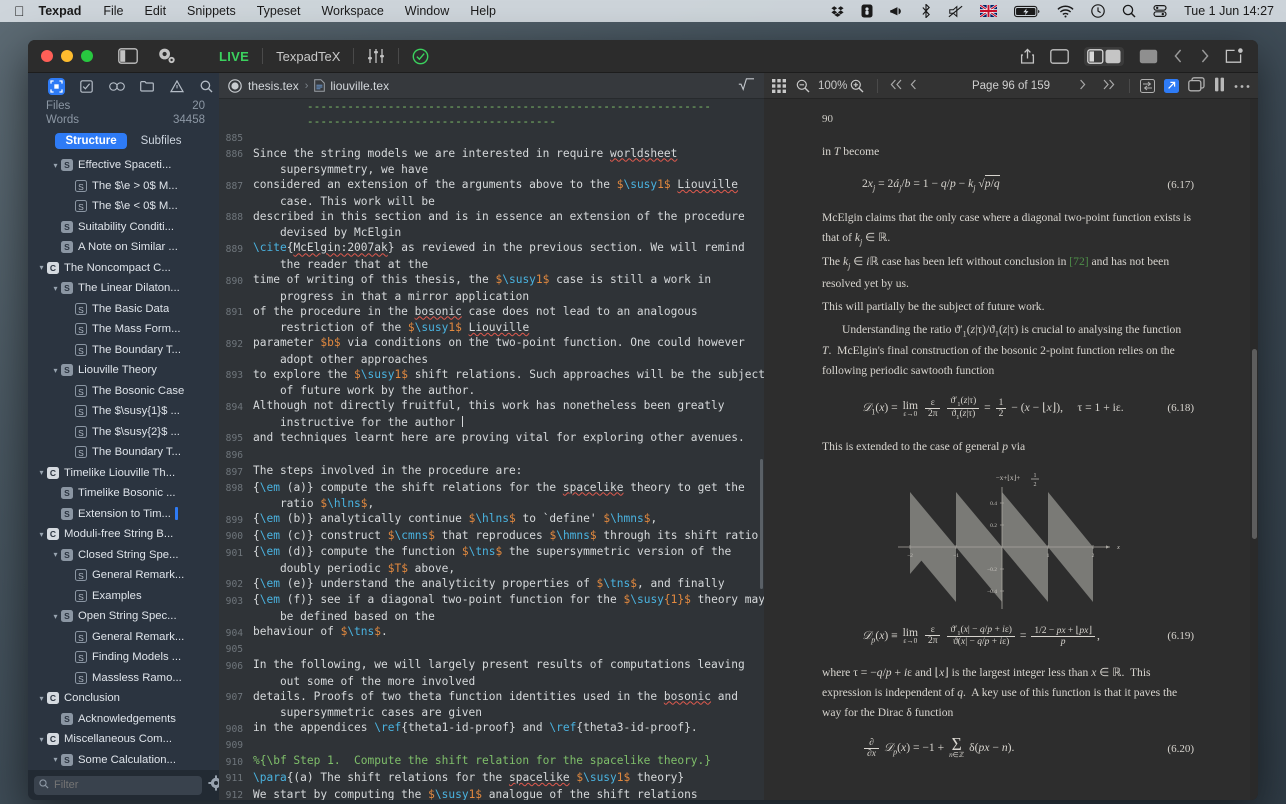 Image resolution: width=1286 pixels, height=804 pixels. Describe the element at coordinates (926, 11) in the screenshot. I see `bluetooth-icon` at that location.